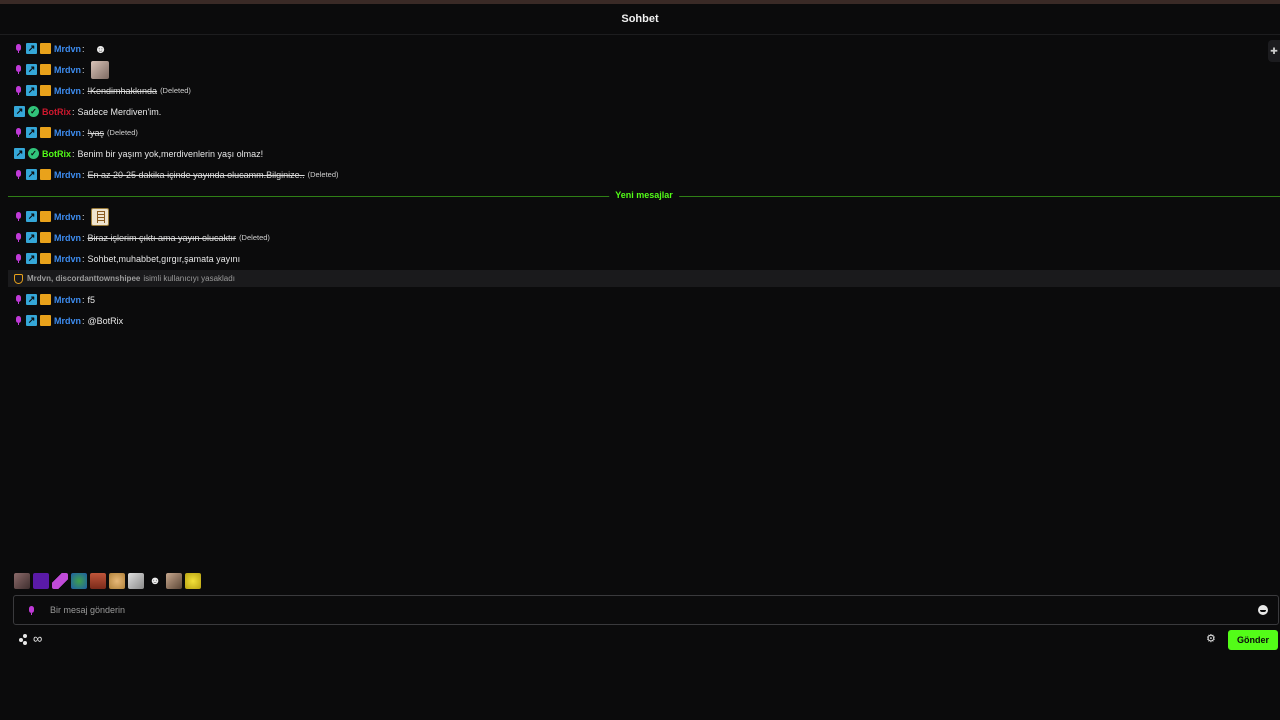  I want to click on chat-title: Sohbet, so click(640, 19).